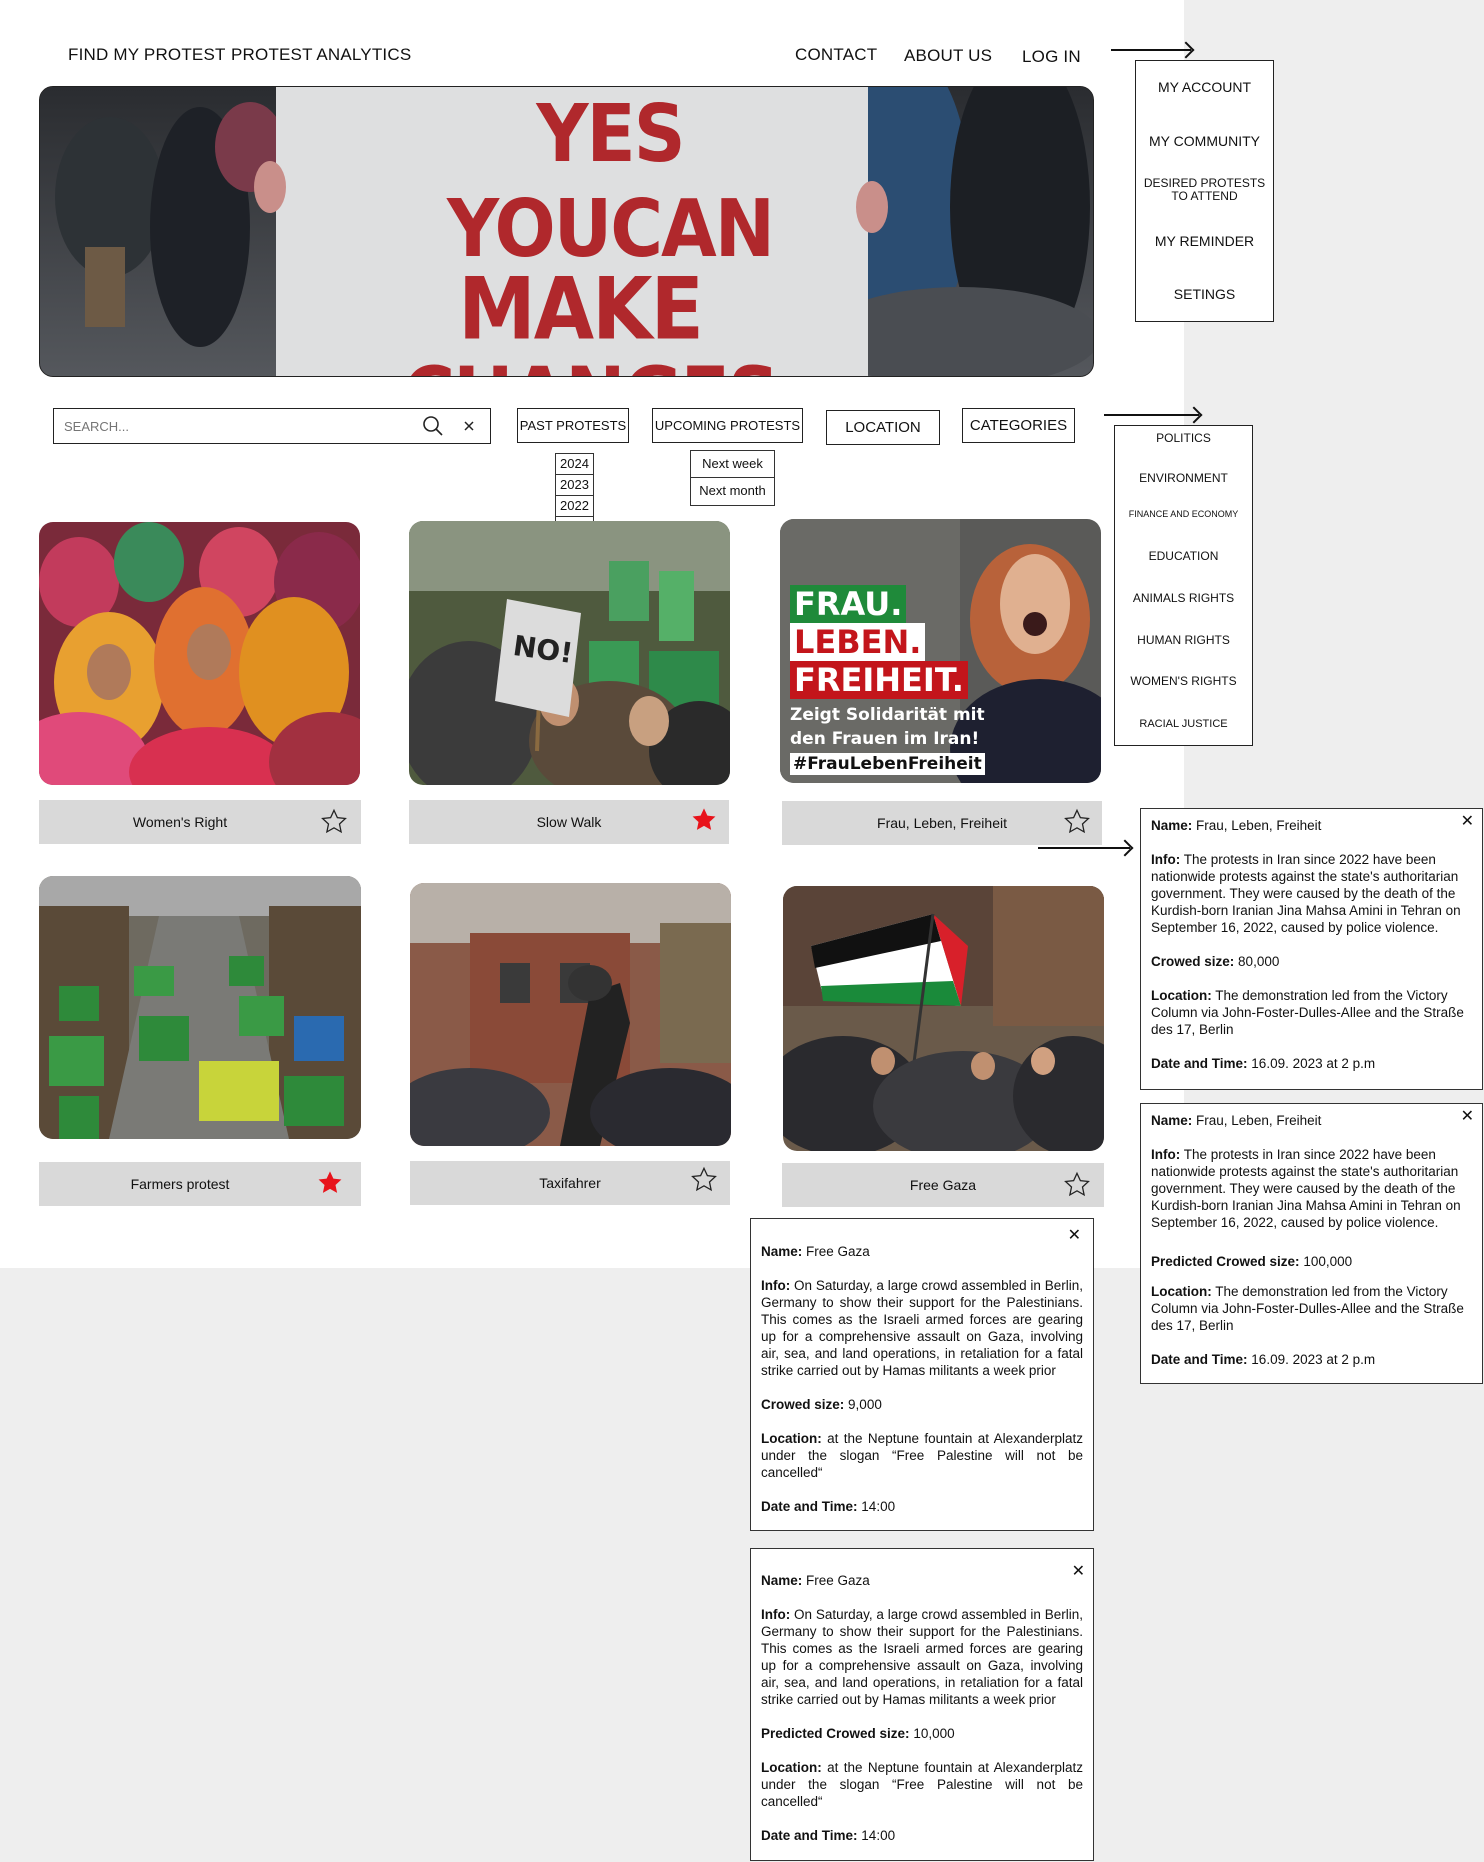 Image resolution: width=1484 pixels, height=1862 pixels. I want to click on category-finance-economy: FINANCE AND ECONOMY, so click(1183, 514).